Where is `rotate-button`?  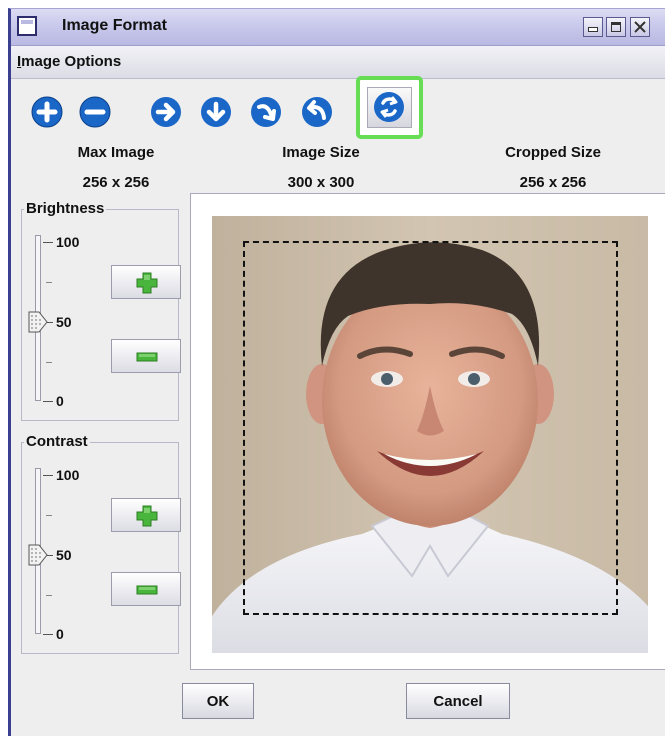 rotate-button is located at coordinates (389, 107).